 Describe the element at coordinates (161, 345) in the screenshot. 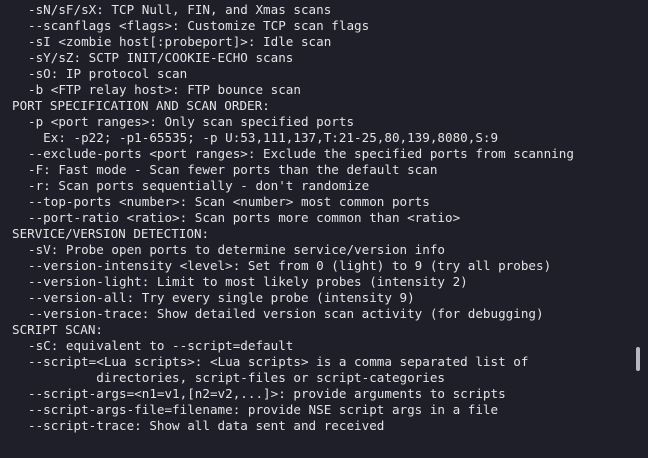

I see `terminal-line: -sC: equivalent to --script=default` at that location.